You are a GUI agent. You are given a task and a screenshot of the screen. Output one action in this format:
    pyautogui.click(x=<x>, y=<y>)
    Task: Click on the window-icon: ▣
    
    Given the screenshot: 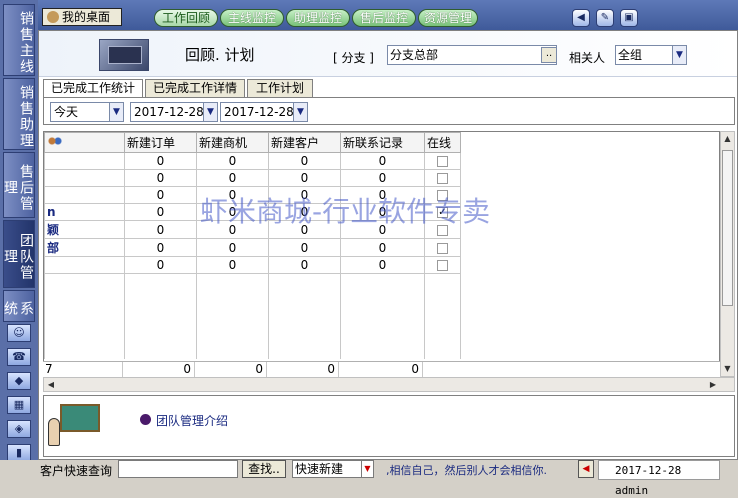 What is the action you would take?
    pyautogui.click(x=629, y=18)
    